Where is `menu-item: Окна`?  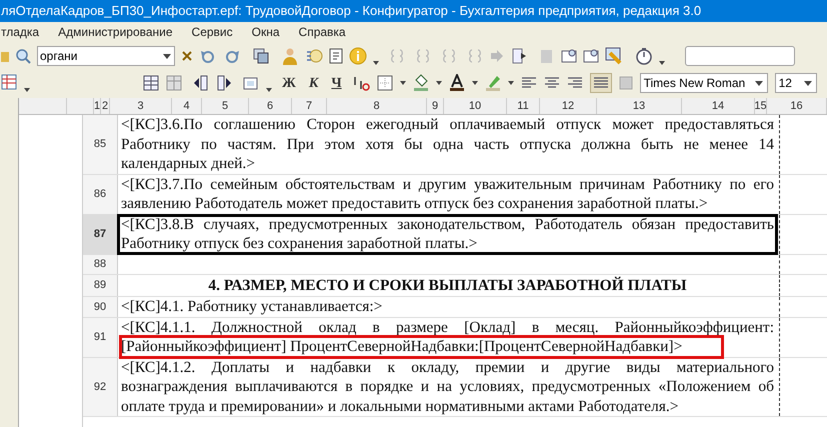
menu-item: Окна is located at coordinates (266, 32).